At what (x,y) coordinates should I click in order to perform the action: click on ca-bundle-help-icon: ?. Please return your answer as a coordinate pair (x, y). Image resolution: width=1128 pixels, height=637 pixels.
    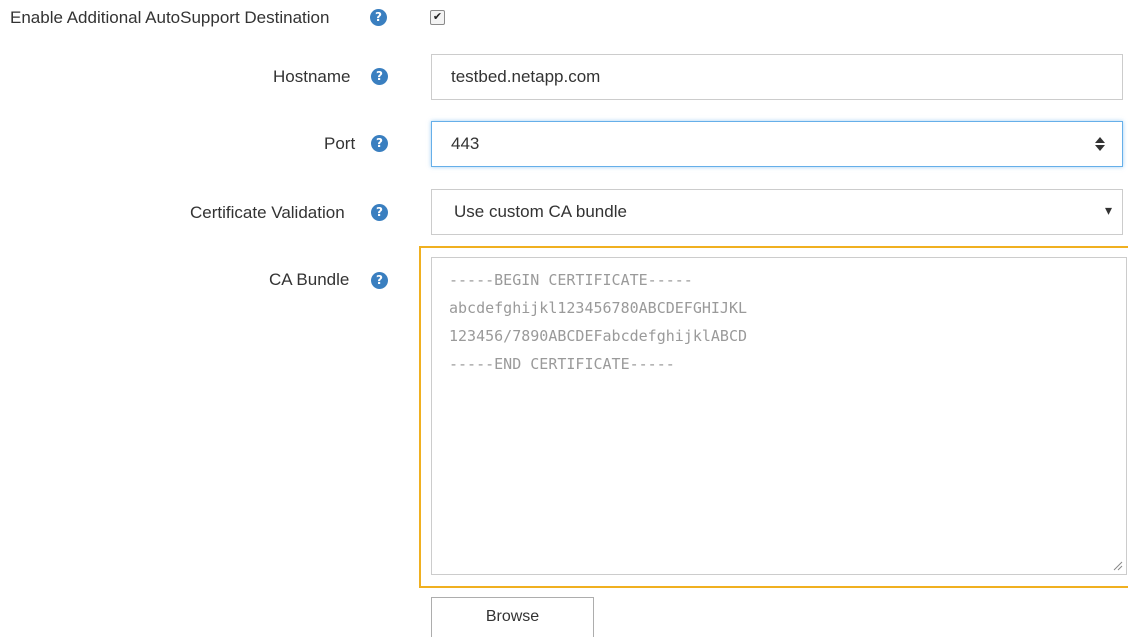
    Looking at the image, I should click on (379, 280).